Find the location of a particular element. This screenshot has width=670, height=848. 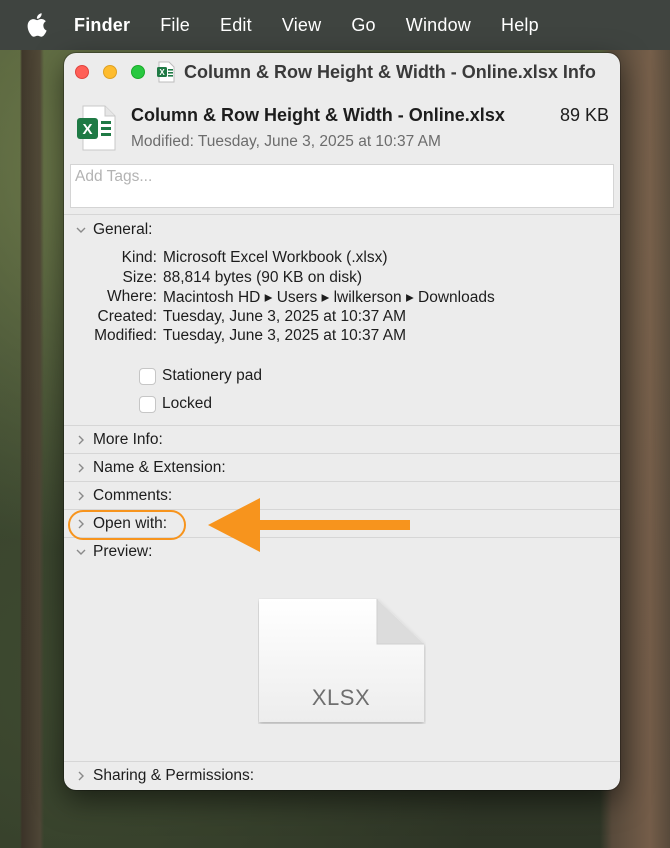

close-button is located at coordinates (82, 72).